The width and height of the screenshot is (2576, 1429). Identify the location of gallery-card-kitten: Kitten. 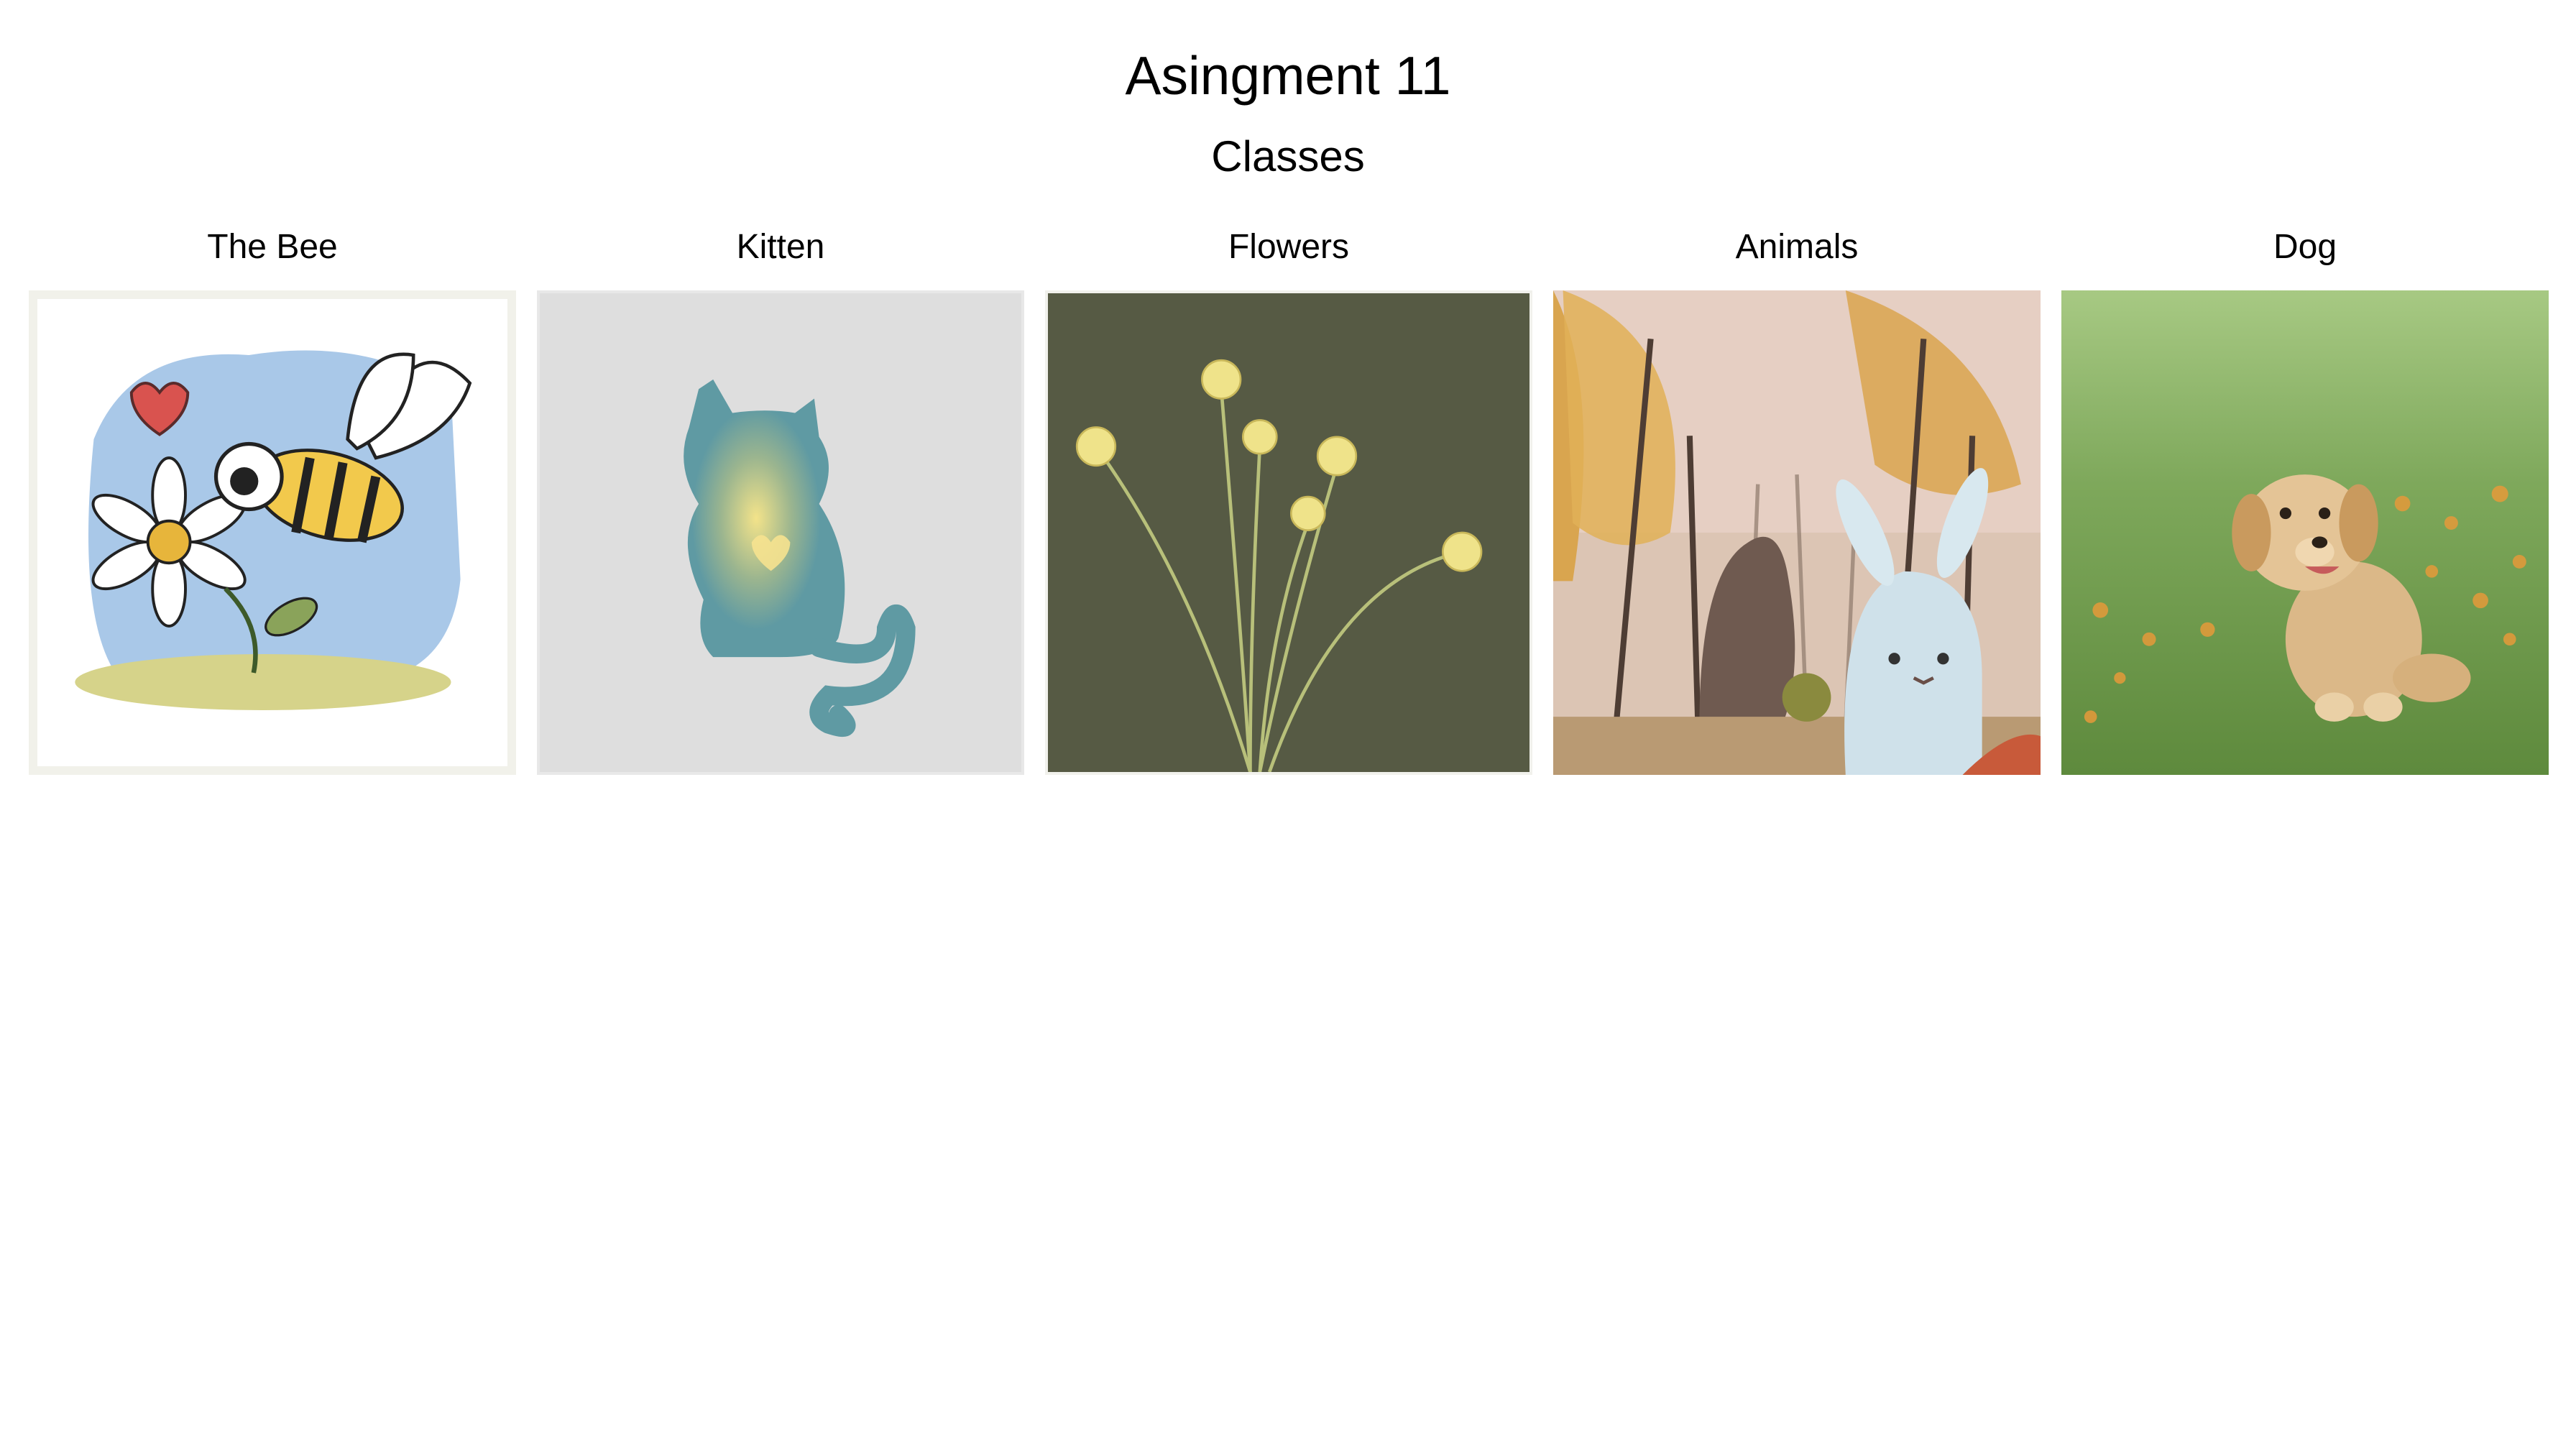
(780, 501).